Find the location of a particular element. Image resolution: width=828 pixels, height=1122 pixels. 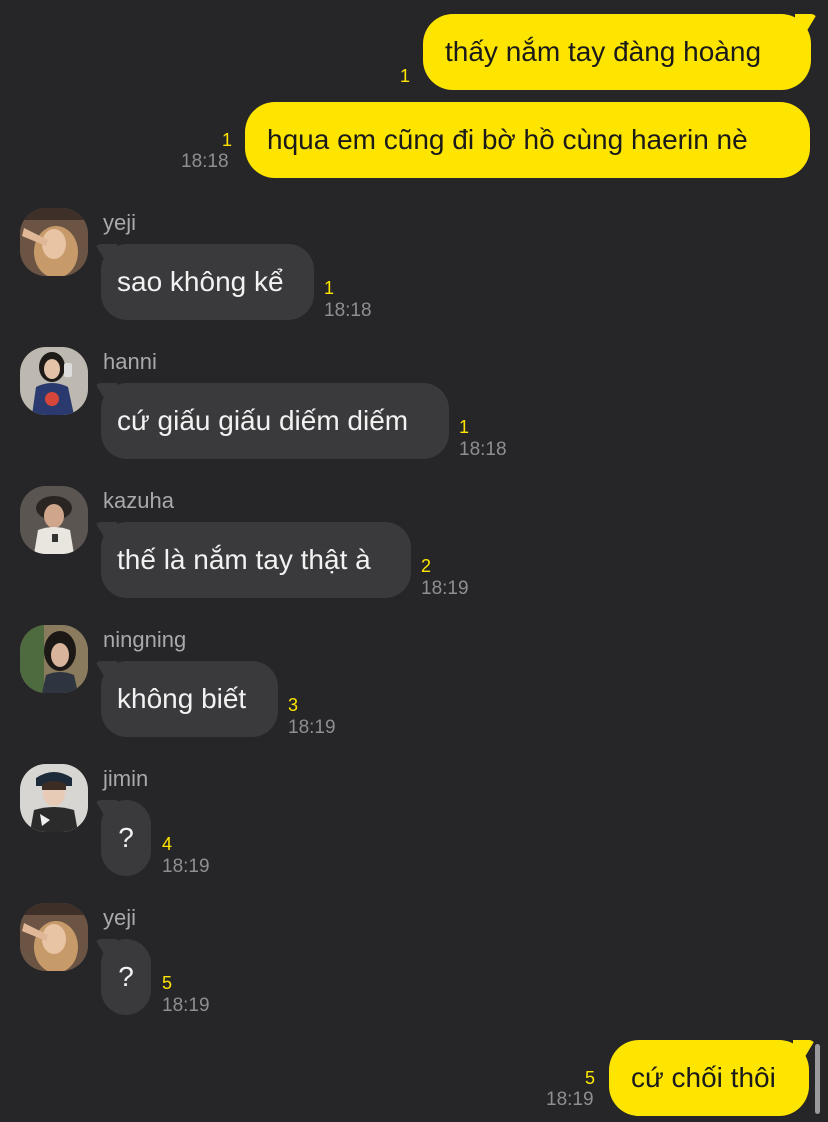

scrollbar is located at coordinates (817, 1079).